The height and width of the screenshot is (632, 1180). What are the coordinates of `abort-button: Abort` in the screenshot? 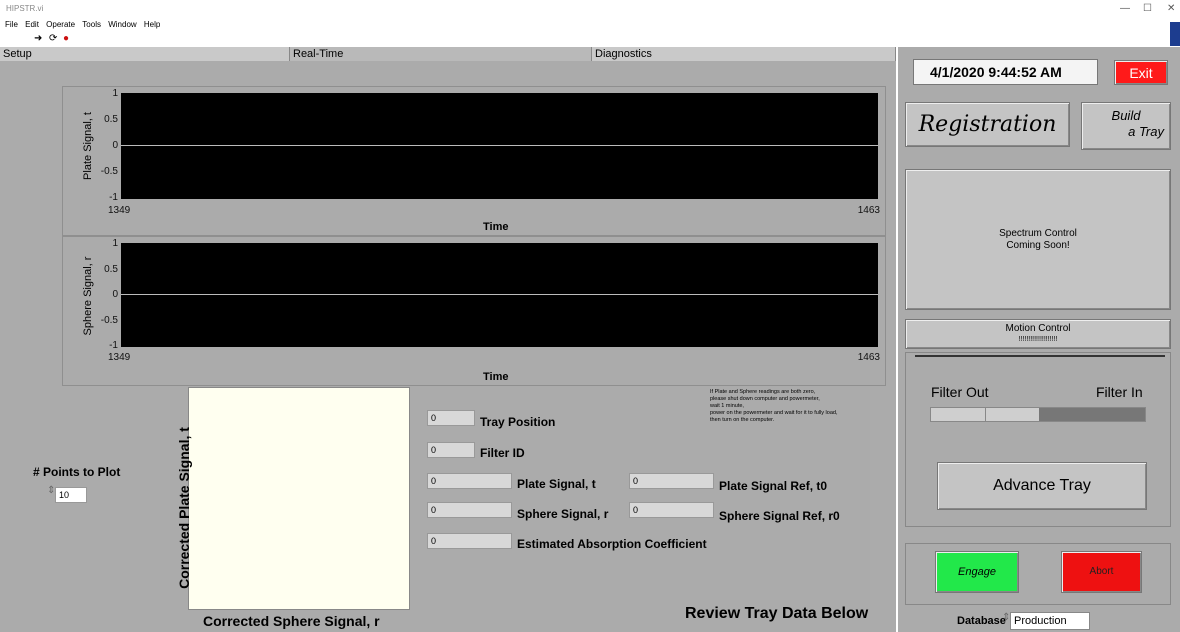 It's located at (1101, 572).